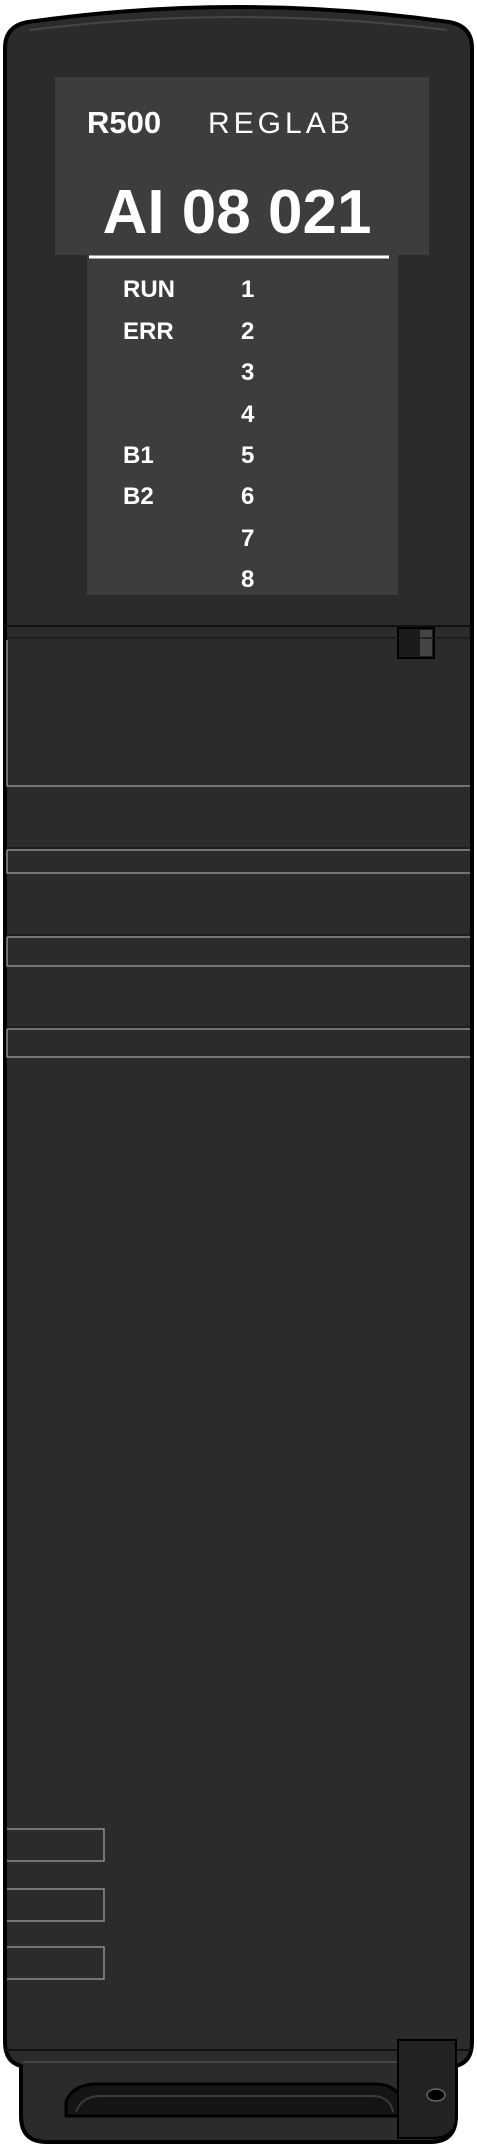  What do you see at coordinates (138, 455) in the screenshot?
I see `status-label: B1` at bounding box center [138, 455].